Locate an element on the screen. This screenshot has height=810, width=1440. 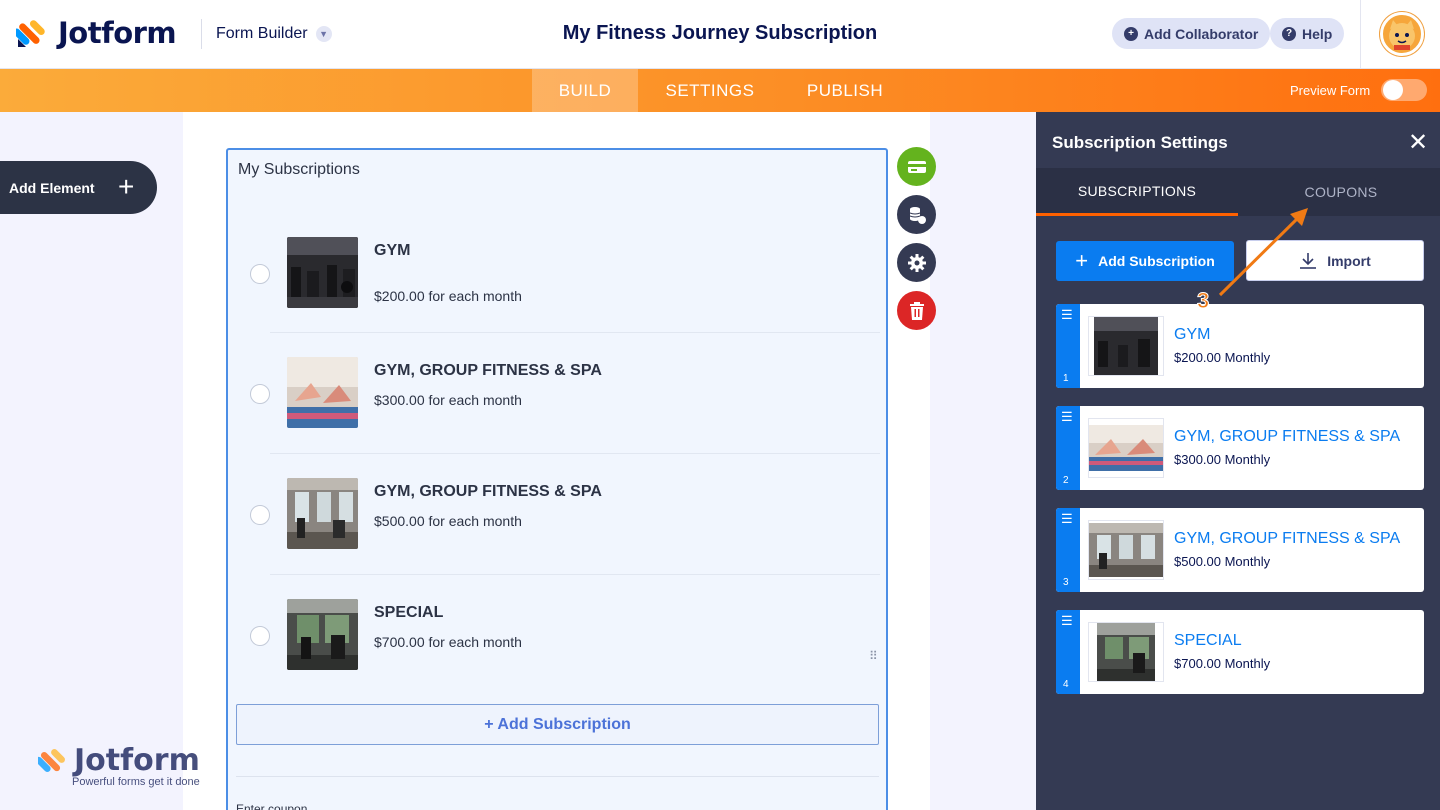
option-price: $200.00 for each month is located at coordinates (448, 296).